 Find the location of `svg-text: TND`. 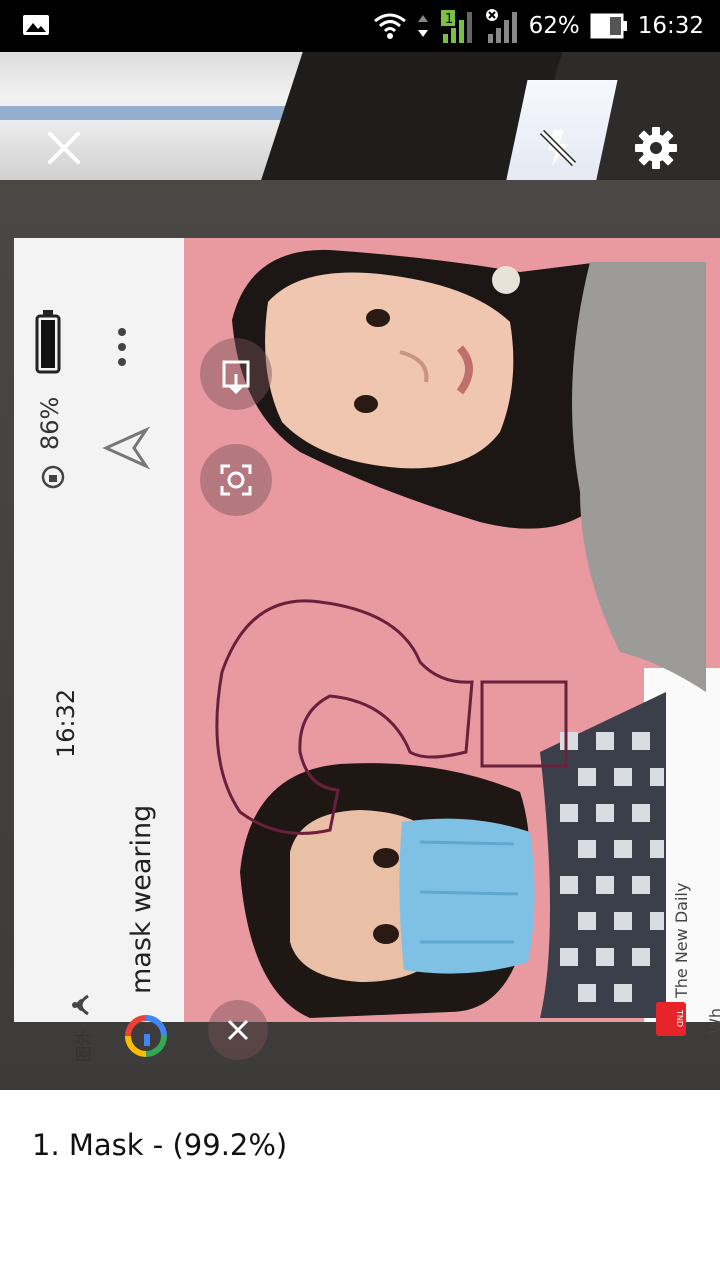

svg-text: TND is located at coordinates (679, 1018).